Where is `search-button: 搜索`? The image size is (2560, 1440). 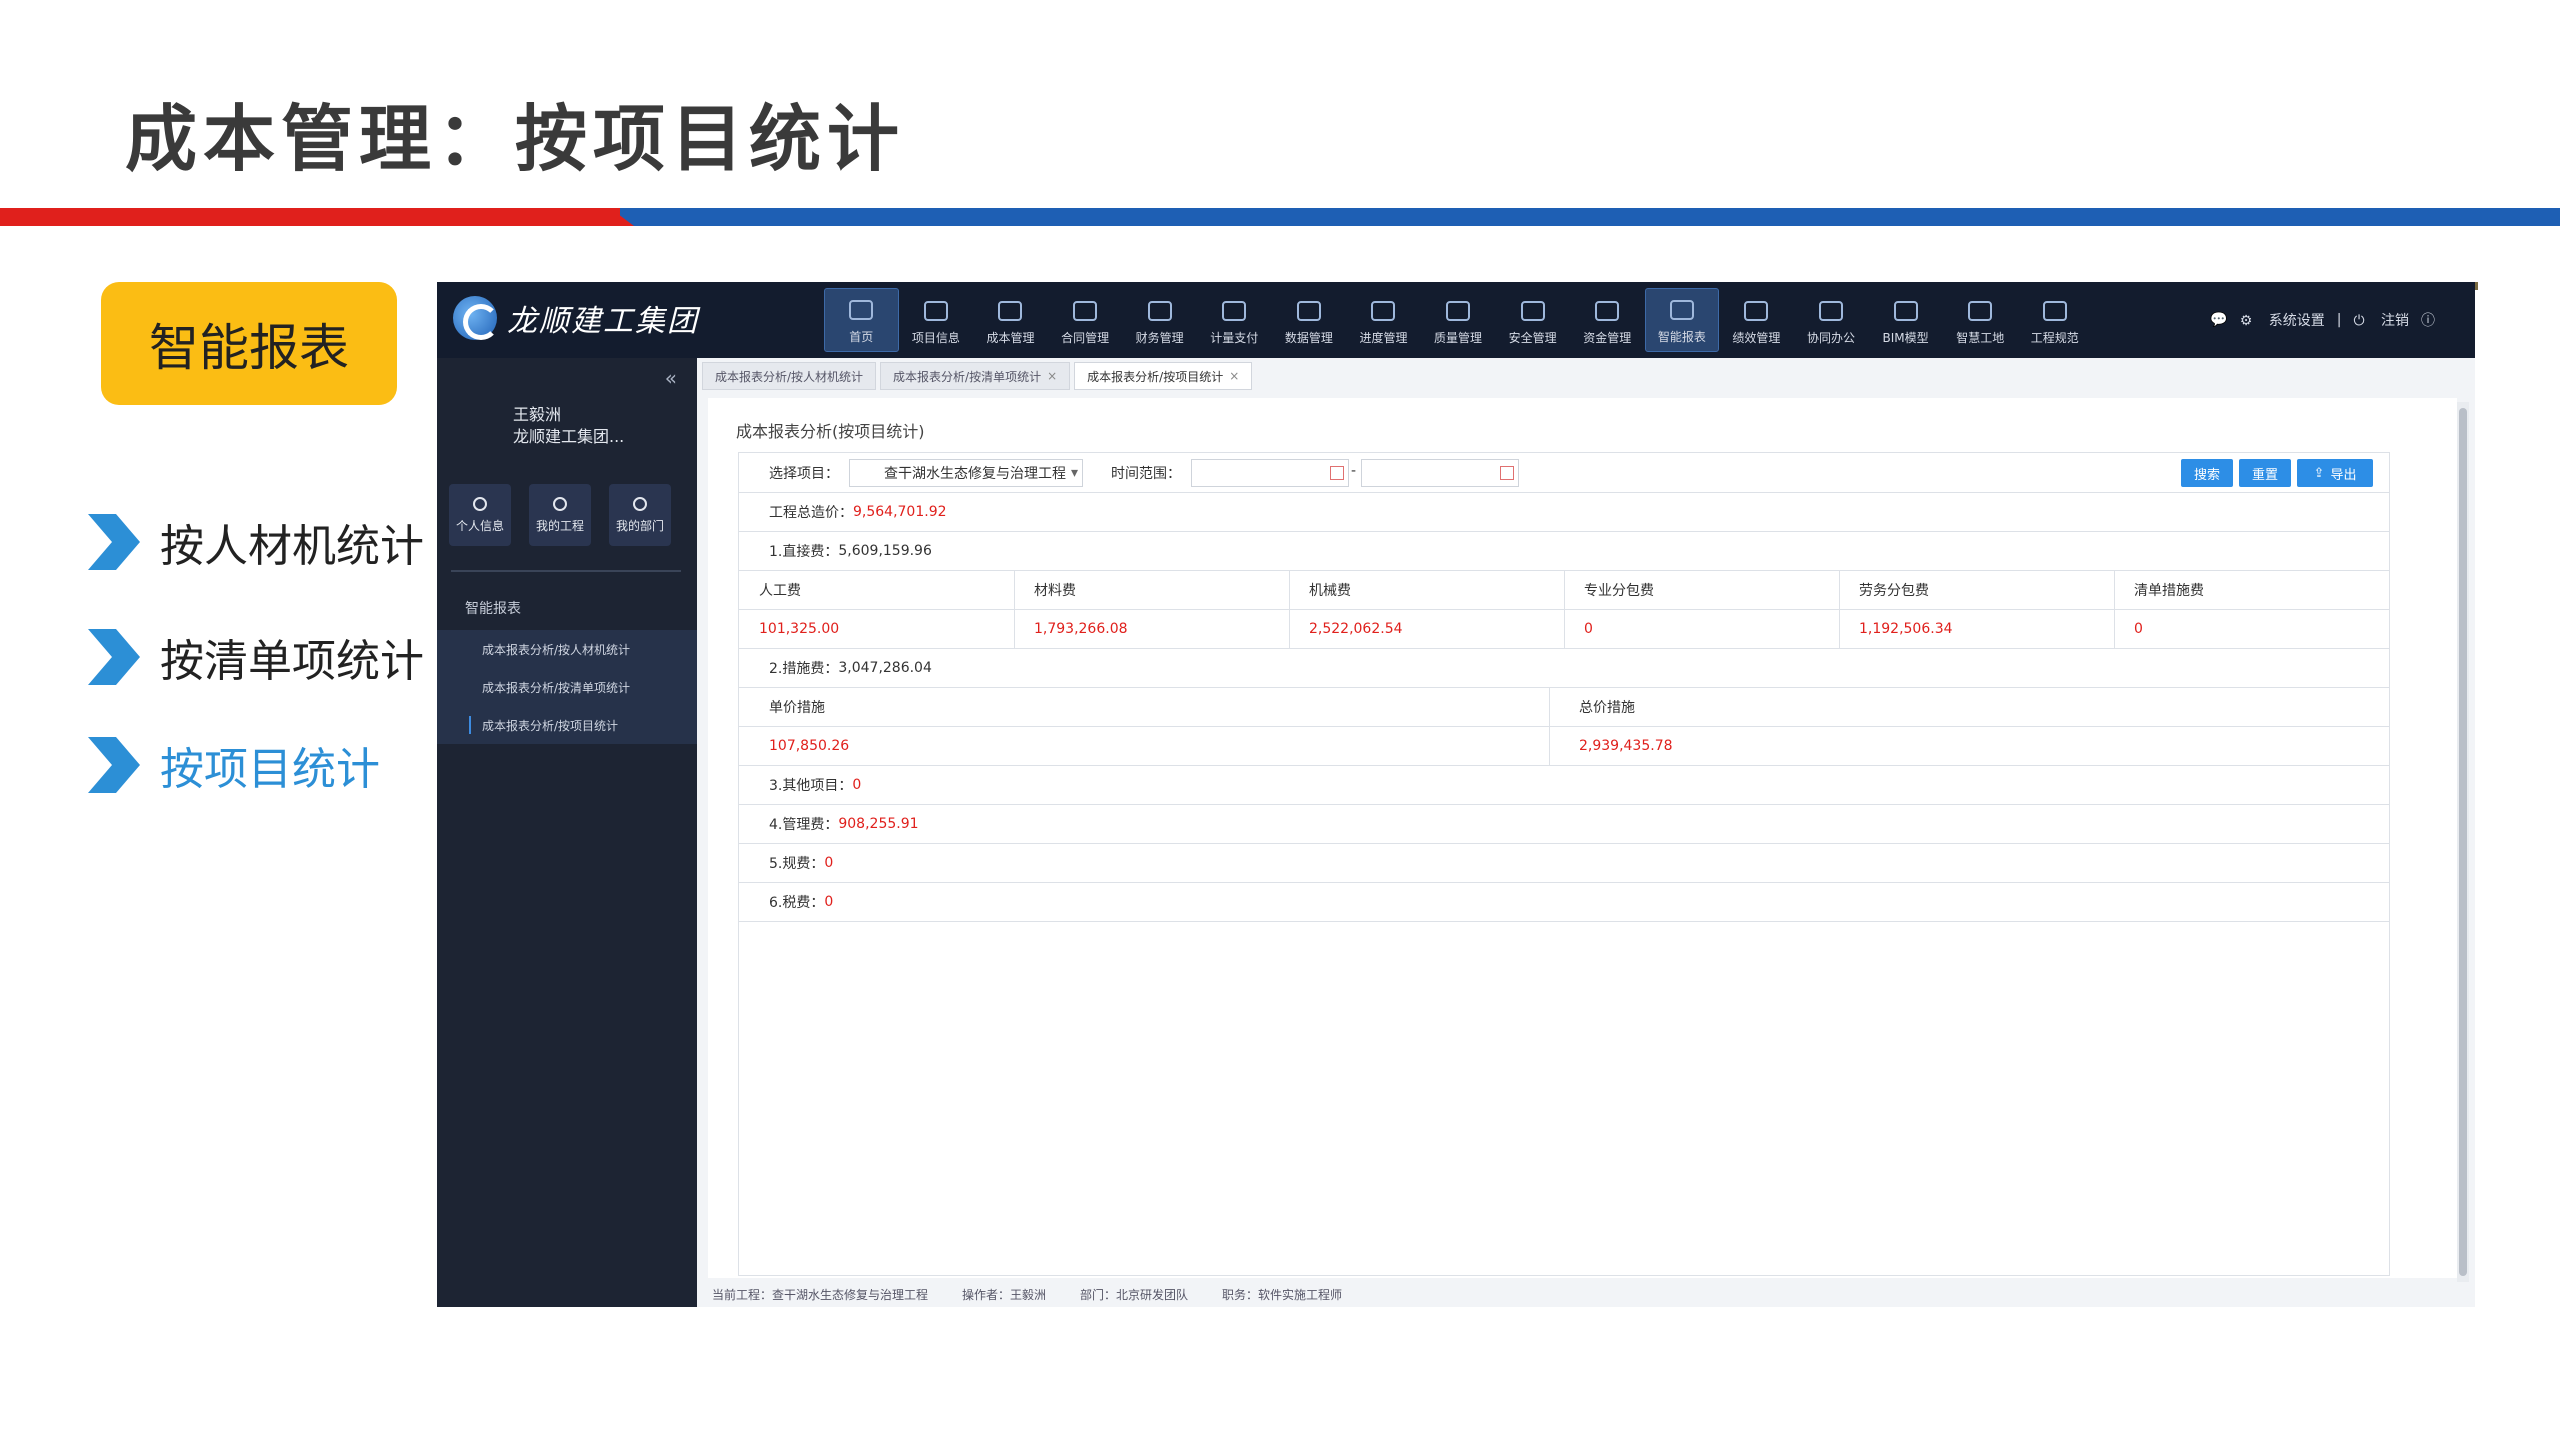
search-button: 搜索 is located at coordinates (2207, 473).